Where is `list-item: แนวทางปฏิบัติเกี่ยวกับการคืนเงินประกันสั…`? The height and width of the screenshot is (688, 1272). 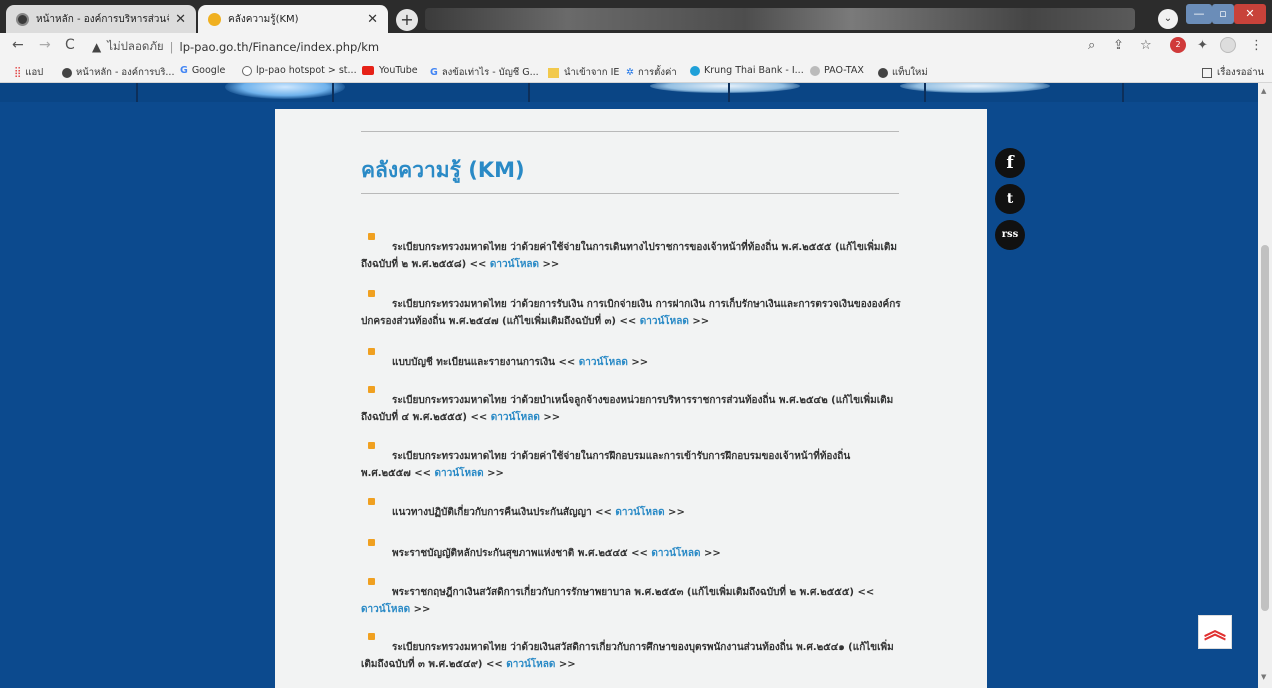
list-item: แนวทางปฏิบัติเกี่ยวกับการคืนเงินประกันสั… is located at coordinates (631, 509).